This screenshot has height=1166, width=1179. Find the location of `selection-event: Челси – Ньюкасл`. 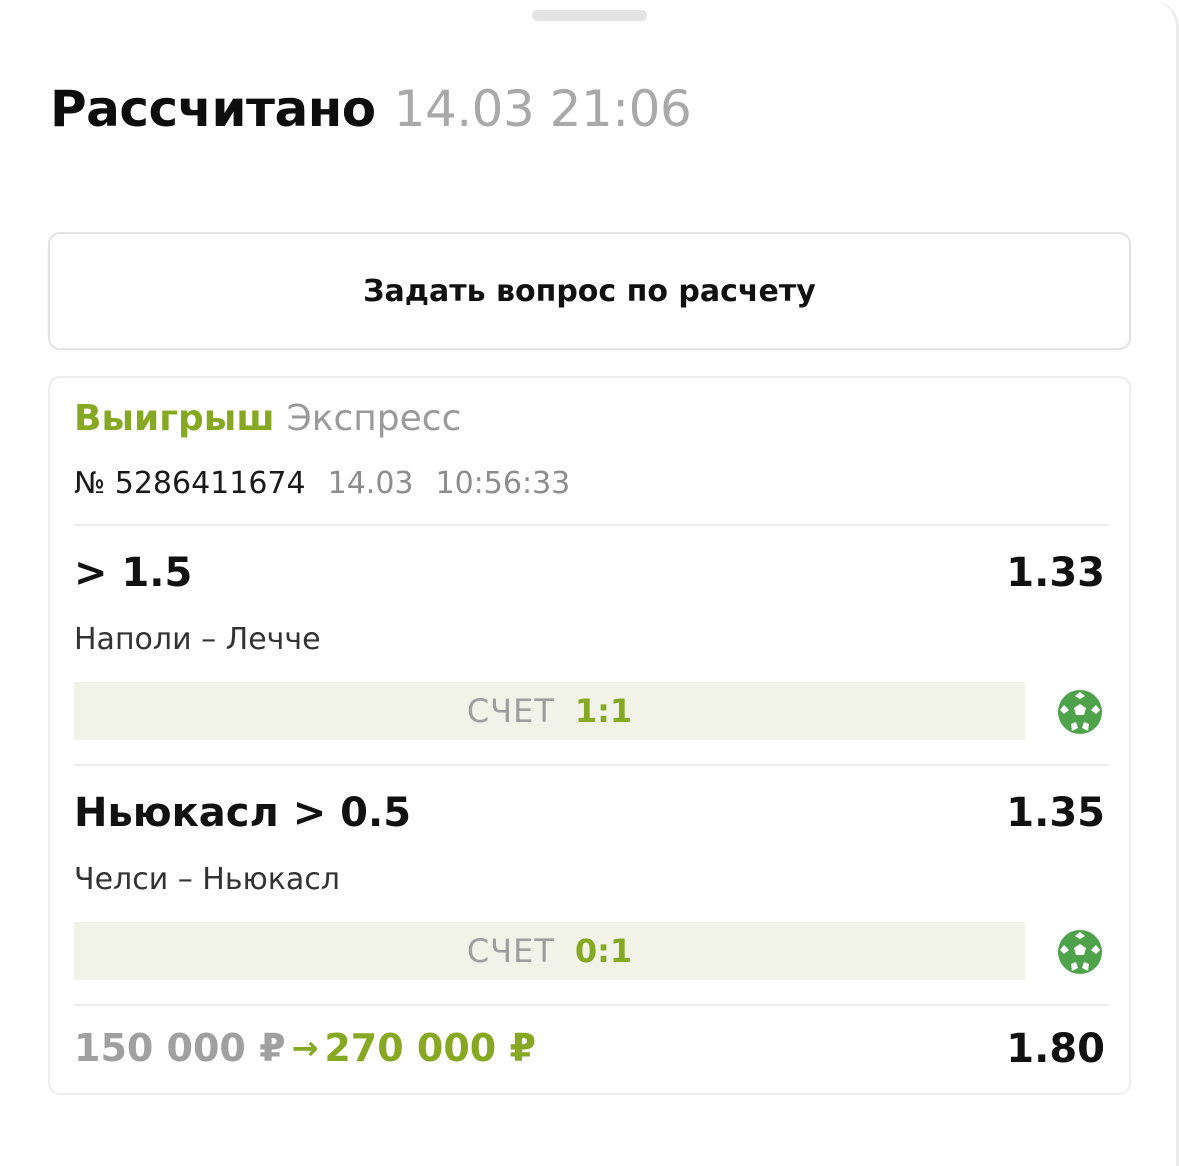

selection-event: Челси – Ньюкасл is located at coordinates (207, 879).